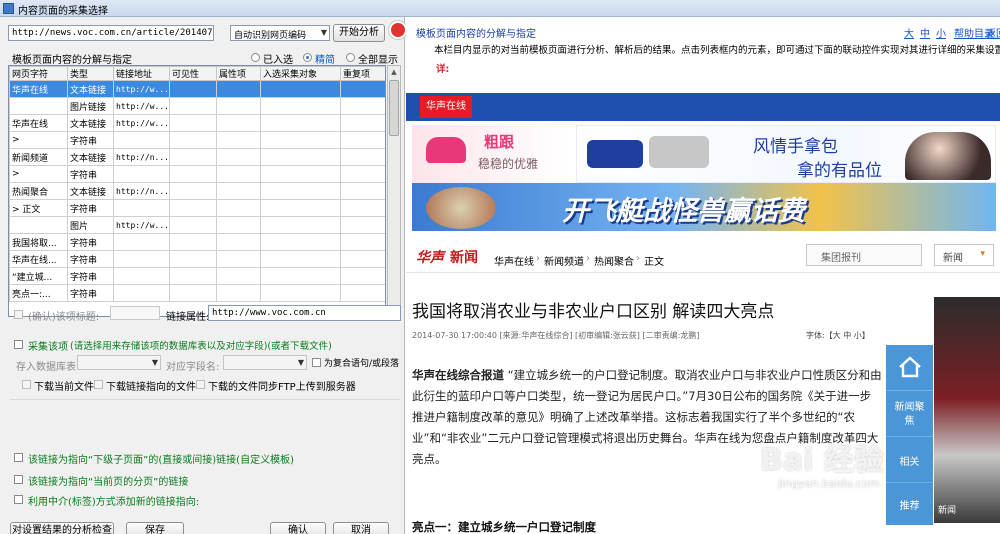  Describe the element at coordinates (704, 207) in the screenshot. I see `game-ad-banner: 开飞艇战怪兽赢话费` at that location.